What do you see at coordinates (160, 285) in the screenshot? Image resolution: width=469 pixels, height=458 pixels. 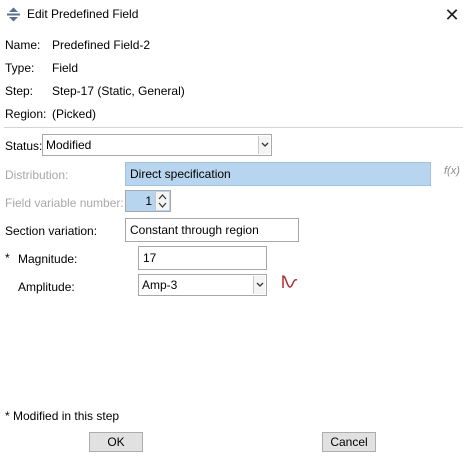 I see `amplitude-value: Amp-3` at bounding box center [160, 285].